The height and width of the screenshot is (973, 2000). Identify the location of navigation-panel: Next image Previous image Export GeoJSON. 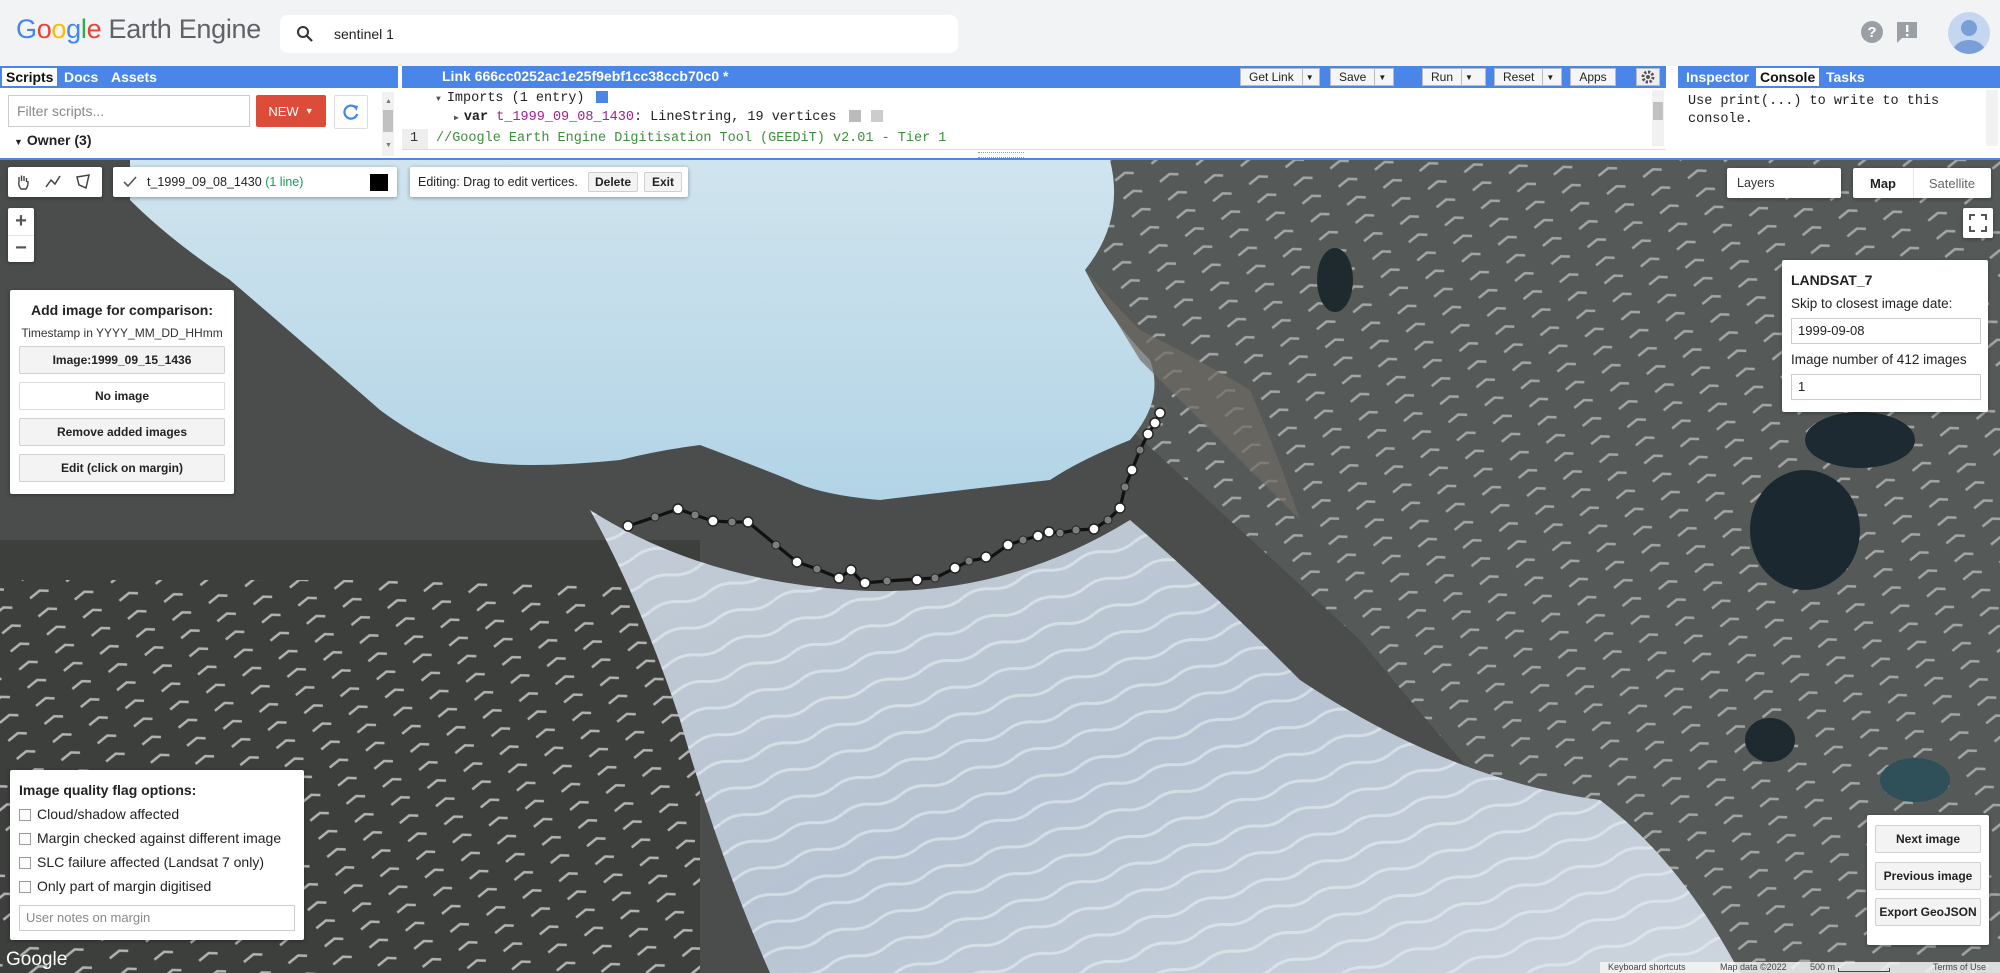
(1928, 880).